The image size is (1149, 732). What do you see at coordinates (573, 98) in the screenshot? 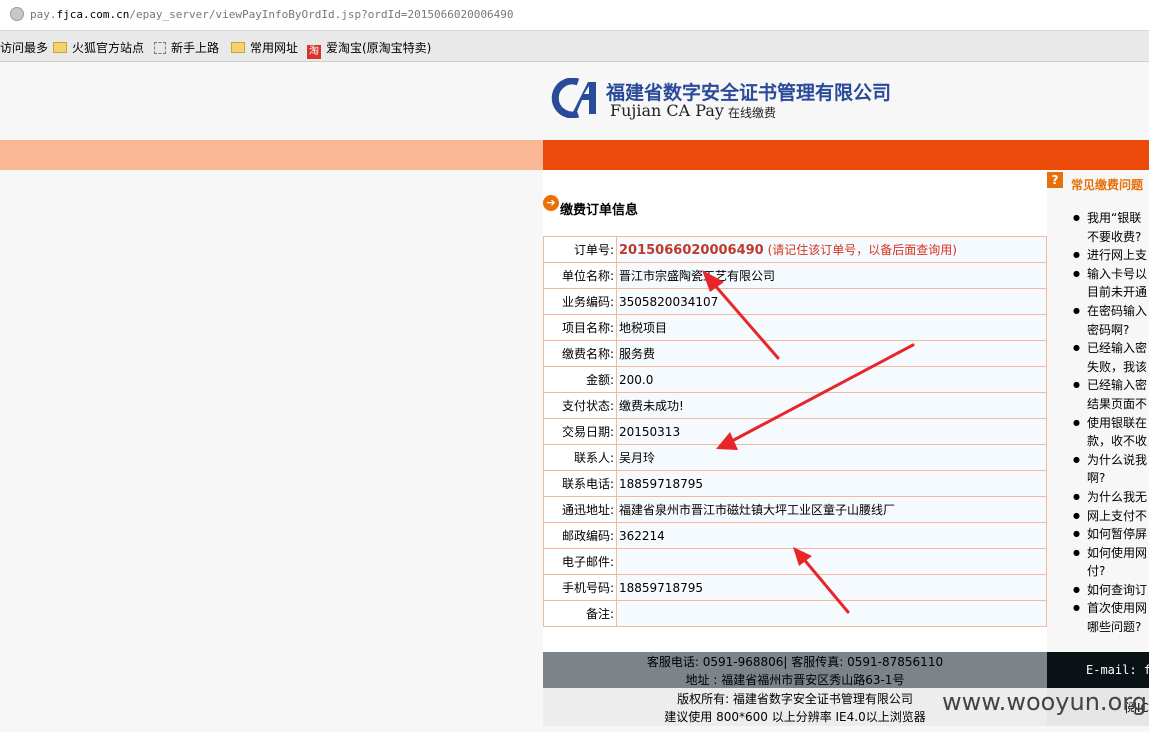
I see `fjca-logo-icon` at bounding box center [573, 98].